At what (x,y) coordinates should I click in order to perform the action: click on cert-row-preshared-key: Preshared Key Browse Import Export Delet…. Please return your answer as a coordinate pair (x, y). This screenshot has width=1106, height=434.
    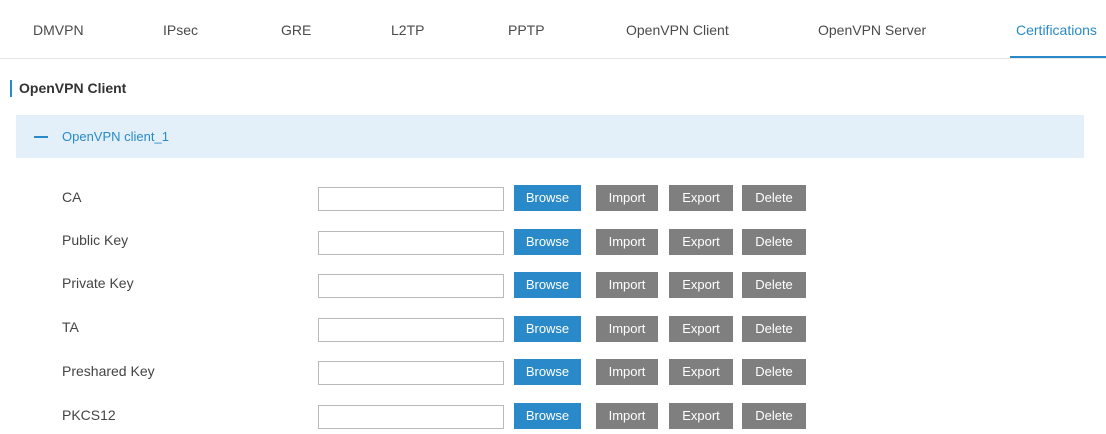
    Looking at the image, I should click on (553, 371).